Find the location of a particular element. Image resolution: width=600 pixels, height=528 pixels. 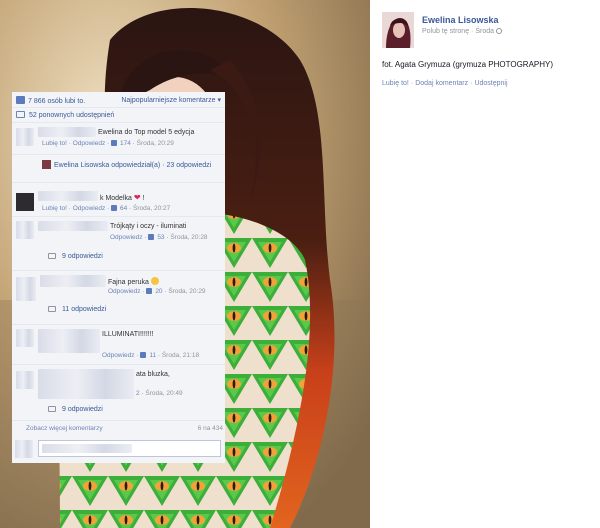

comment-meta: Odpowiedz · 53 · Środa, 20:28 is located at coordinates (159, 237).